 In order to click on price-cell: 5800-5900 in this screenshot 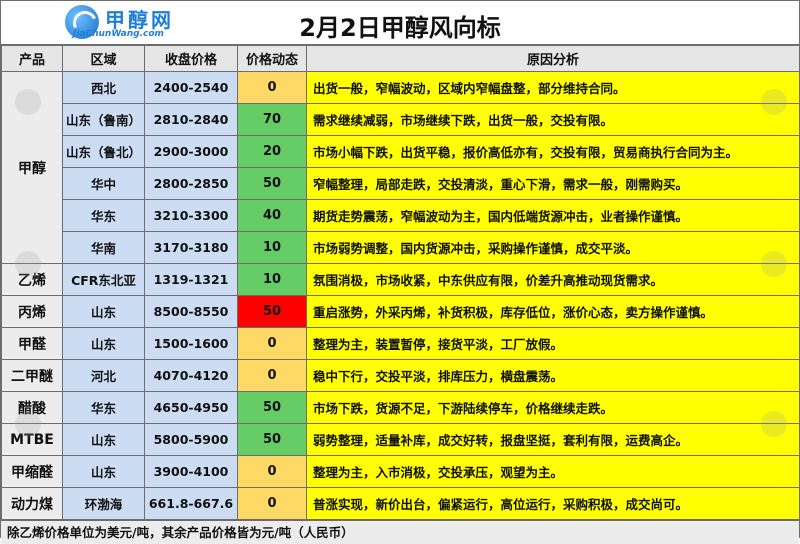, I will do `click(191, 439)`.